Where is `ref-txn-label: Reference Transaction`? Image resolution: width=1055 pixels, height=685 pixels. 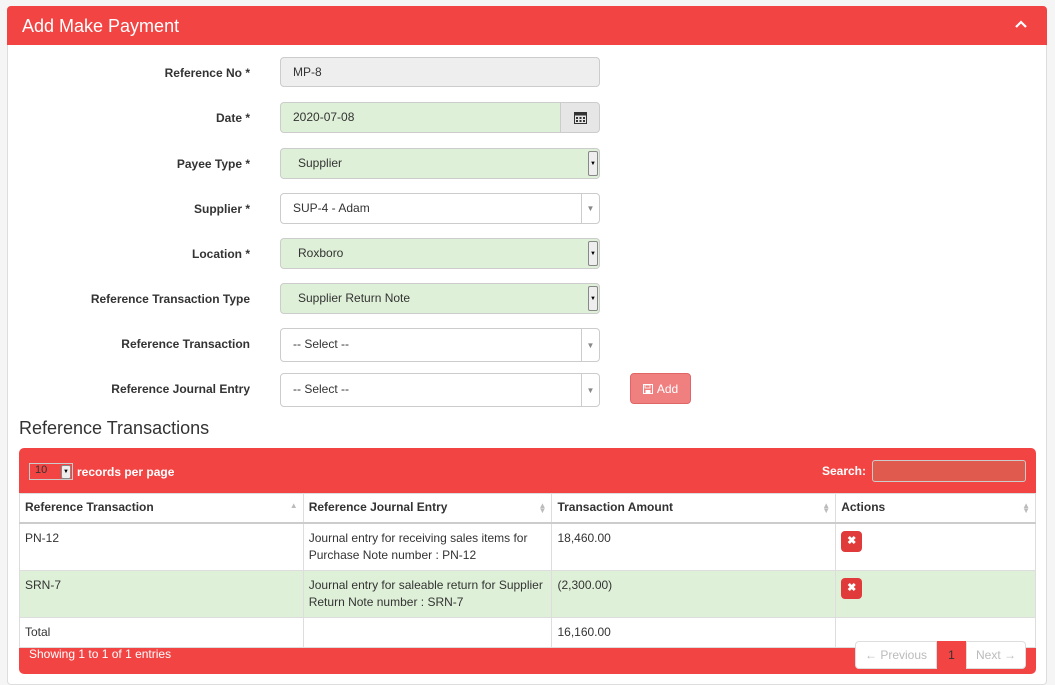
ref-txn-label: Reference Transaction is located at coordinates (185, 344).